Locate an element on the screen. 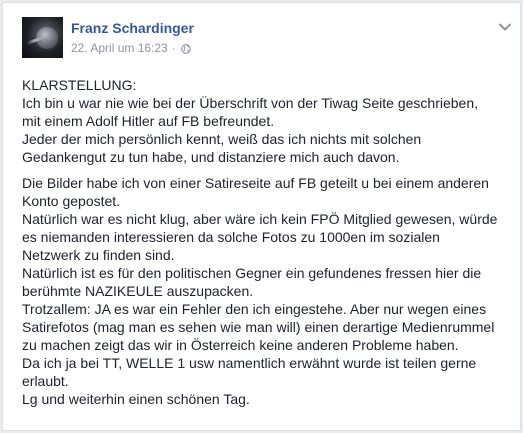 The height and width of the screenshot is (433, 523). post-line: KLARSTELLUNG: is located at coordinates (79, 85).